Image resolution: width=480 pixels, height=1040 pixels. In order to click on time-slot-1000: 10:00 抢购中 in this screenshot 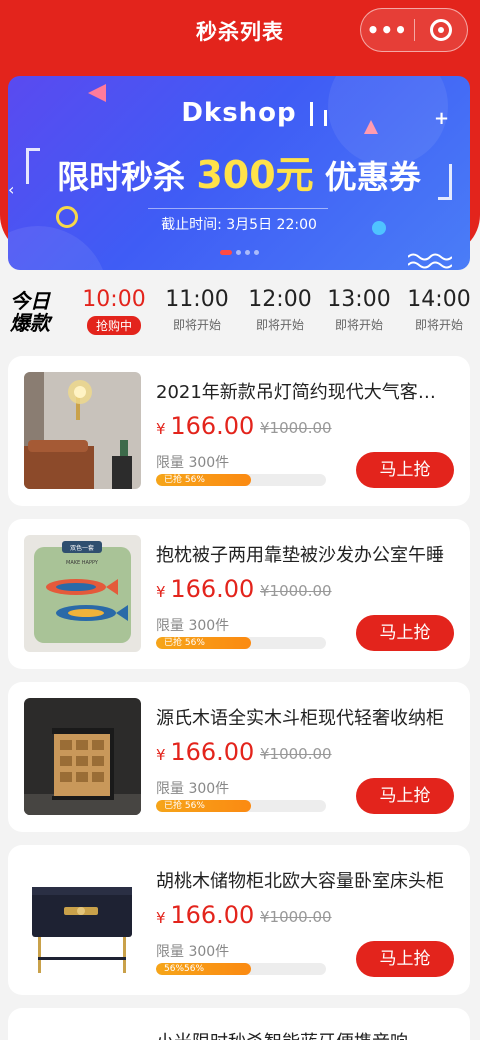, I will do `click(114, 310)`.